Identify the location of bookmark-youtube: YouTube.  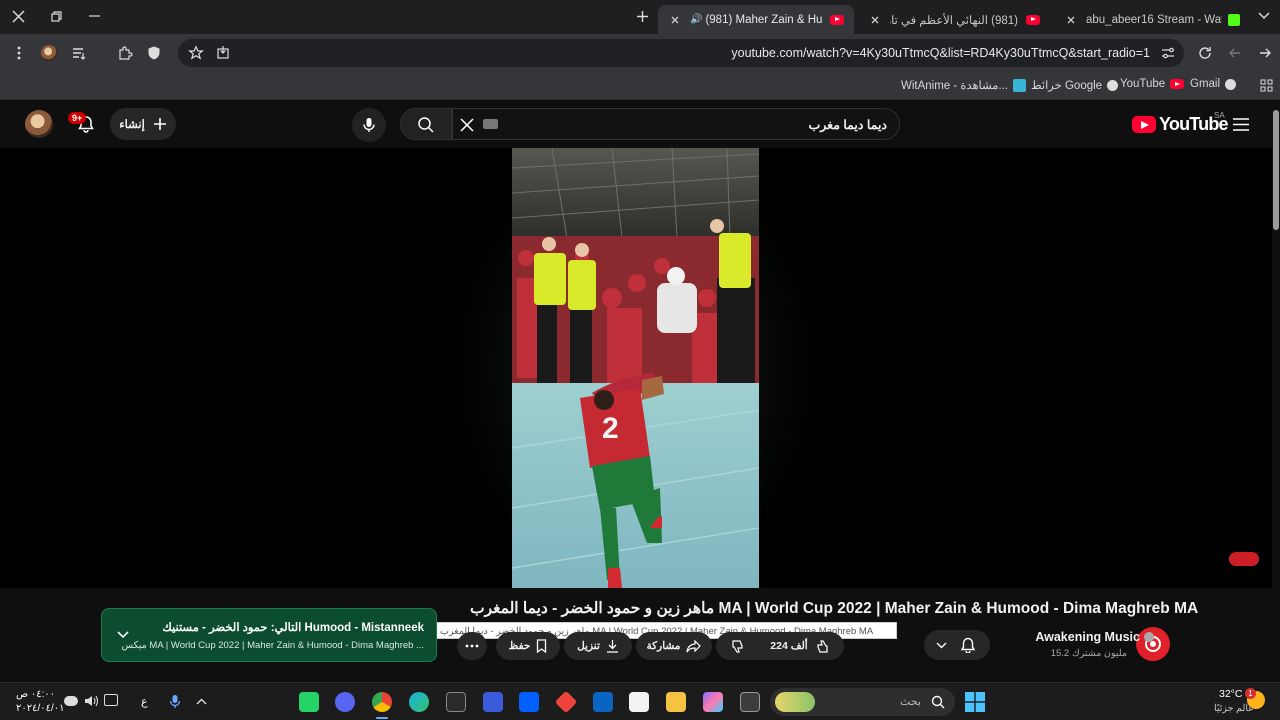
(1152, 84).